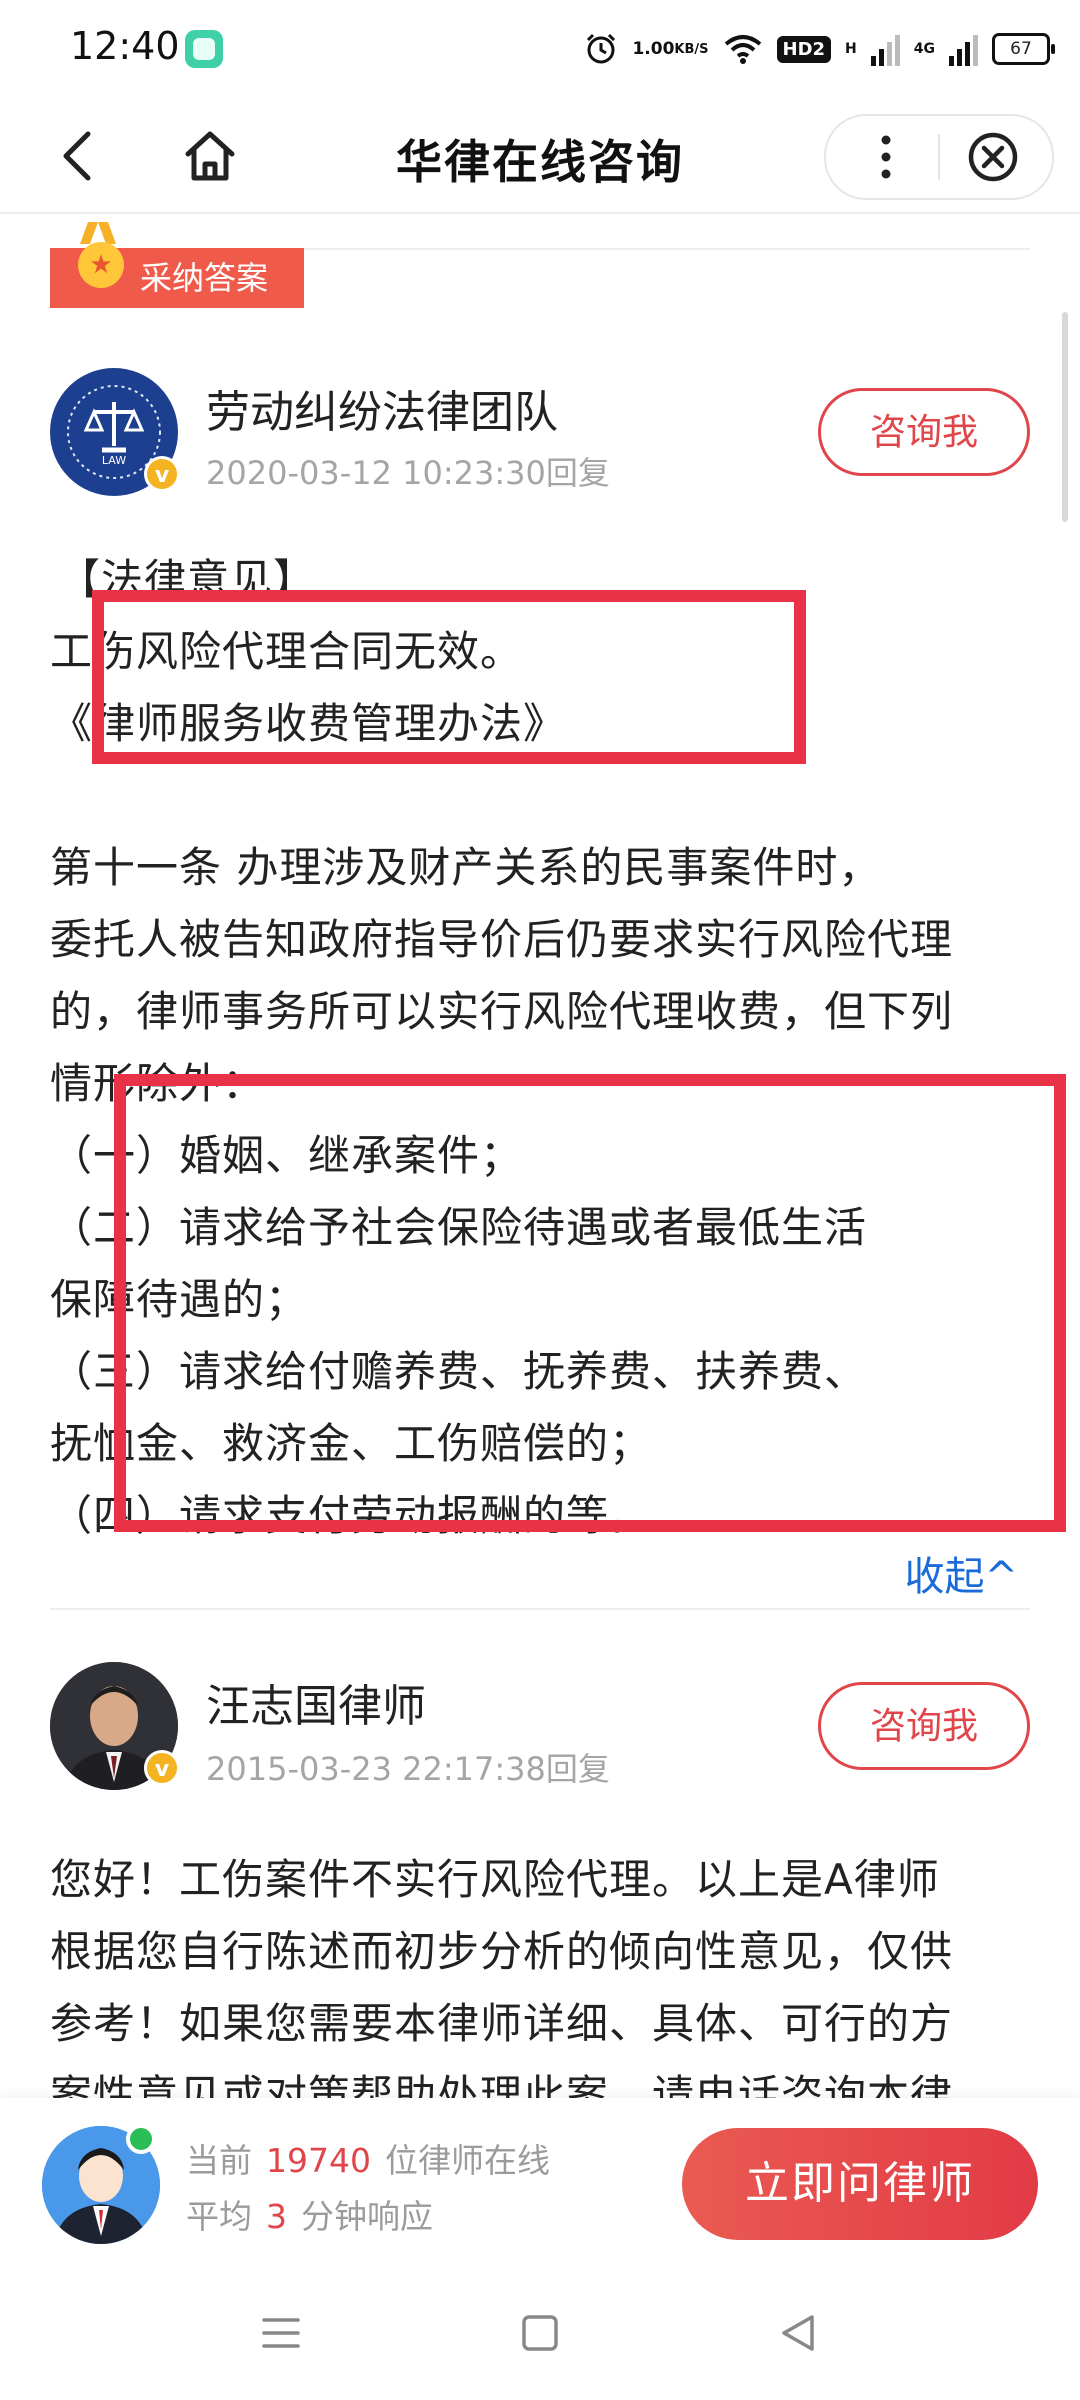 The height and width of the screenshot is (2400, 1080). Describe the element at coordinates (601, 48) in the screenshot. I see `alarm-icon` at that location.